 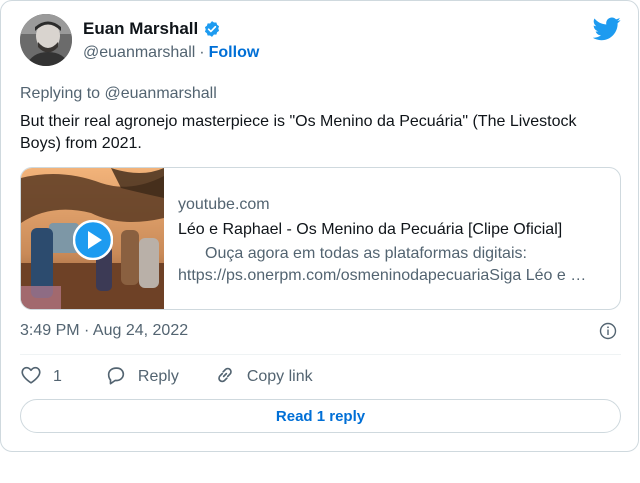 I want to click on verified-badge-icon, so click(x=212, y=29).